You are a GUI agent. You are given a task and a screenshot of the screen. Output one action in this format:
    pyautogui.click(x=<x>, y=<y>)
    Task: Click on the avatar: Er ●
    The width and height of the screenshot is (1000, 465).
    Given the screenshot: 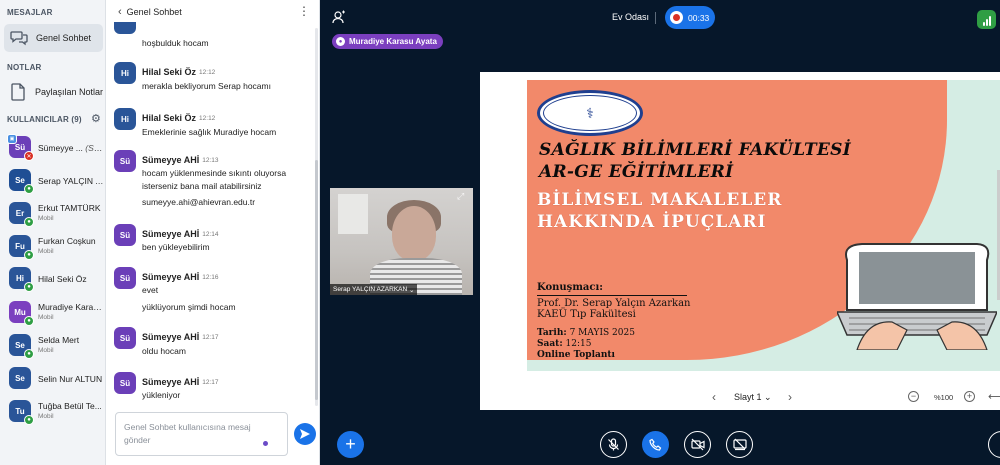 What is the action you would take?
    pyautogui.click(x=21, y=214)
    